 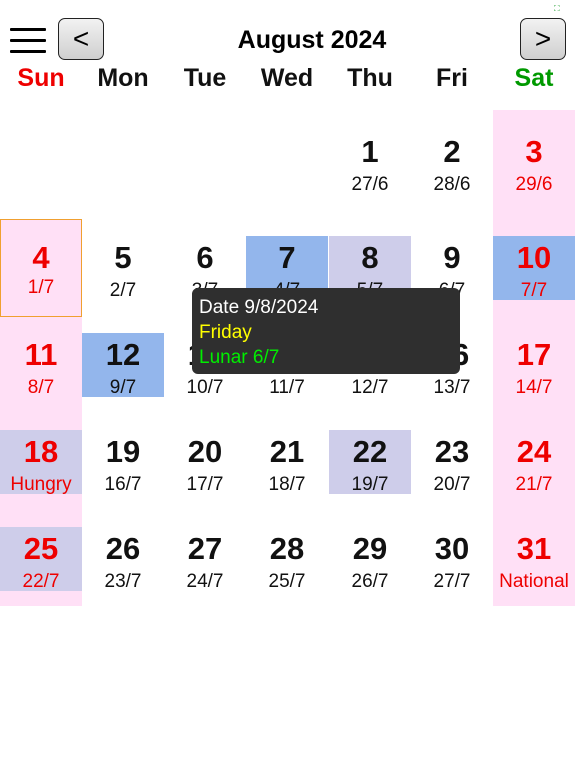 I want to click on day-number: 10, so click(x=534, y=257).